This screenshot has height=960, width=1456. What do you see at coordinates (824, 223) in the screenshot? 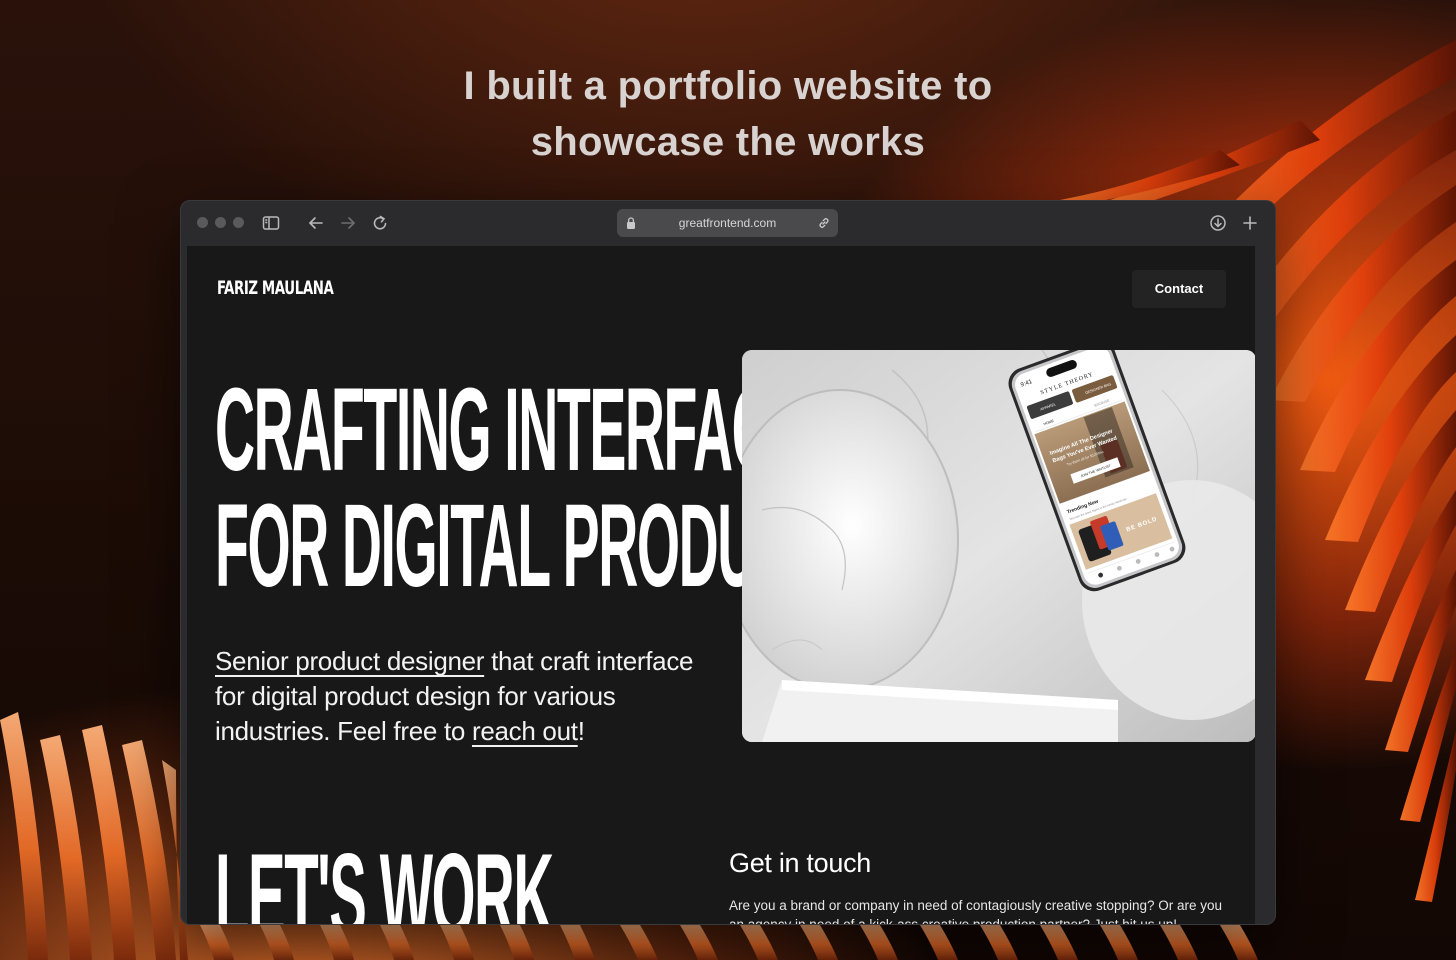
I see `link-icon` at bounding box center [824, 223].